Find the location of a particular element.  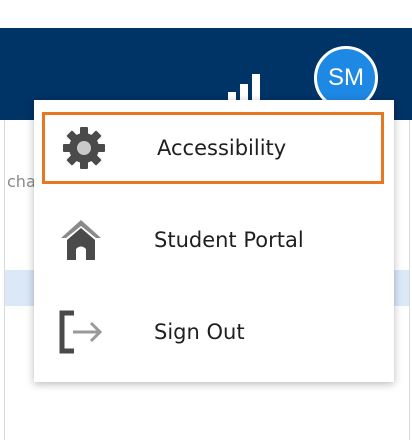

menu-item-student-portal: Student Portal is located at coordinates (213, 240).